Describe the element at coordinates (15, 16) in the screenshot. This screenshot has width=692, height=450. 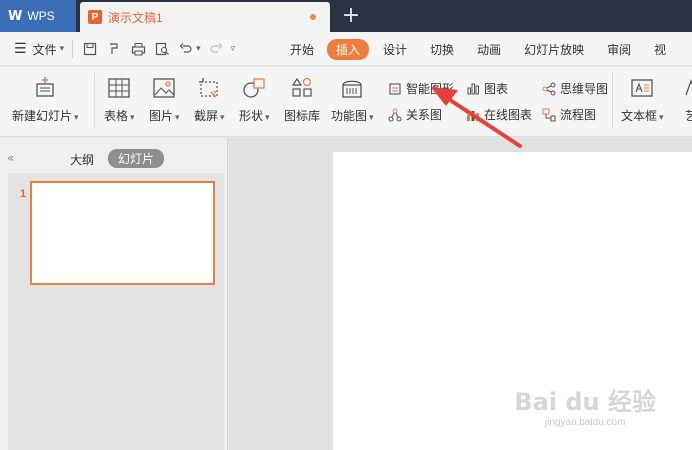
I see `wps-logo-icon: W` at that location.